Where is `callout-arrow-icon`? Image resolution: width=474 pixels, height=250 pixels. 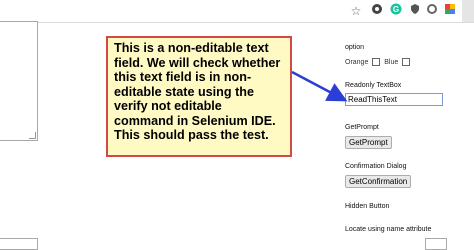 callout-arrow-icon is located at coordinates (319, 86).